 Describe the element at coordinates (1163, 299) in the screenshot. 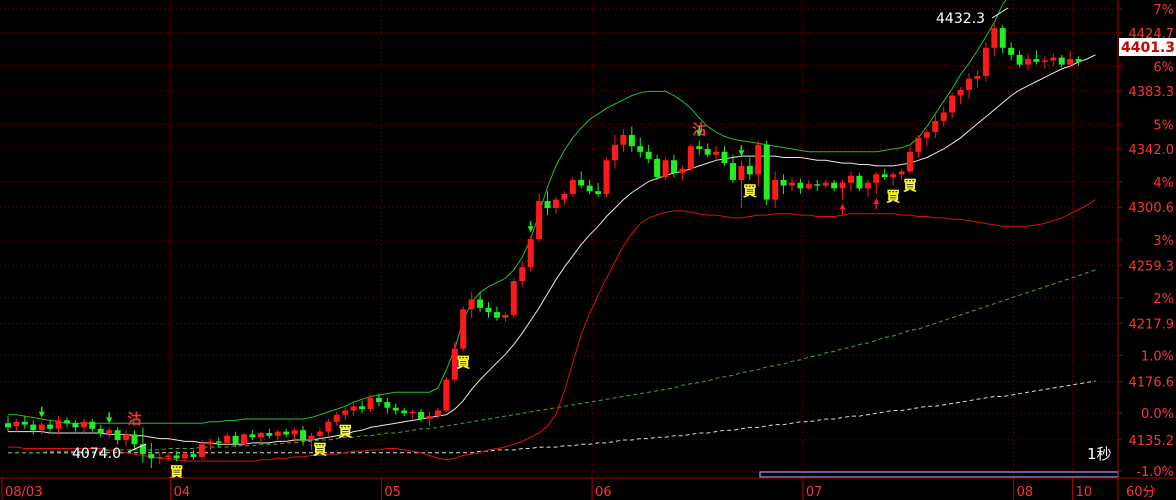

I see `y-tick-label: 2%` at that location.